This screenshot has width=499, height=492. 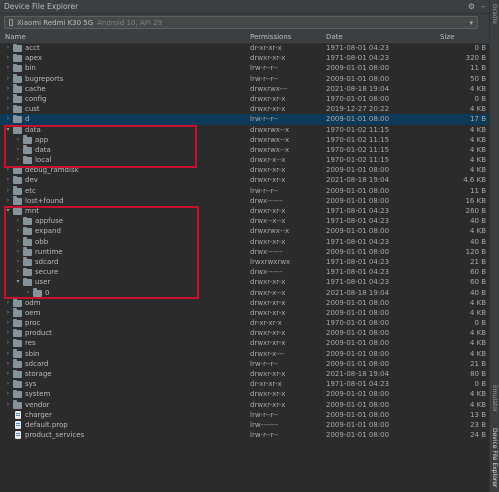 What do you see at coordinates (244, 231) in the screenshot?
I see `folder-row: › expand drwxrwx--x 2009-01-01 08:00 4 KB` at bounding box center [244, 231].